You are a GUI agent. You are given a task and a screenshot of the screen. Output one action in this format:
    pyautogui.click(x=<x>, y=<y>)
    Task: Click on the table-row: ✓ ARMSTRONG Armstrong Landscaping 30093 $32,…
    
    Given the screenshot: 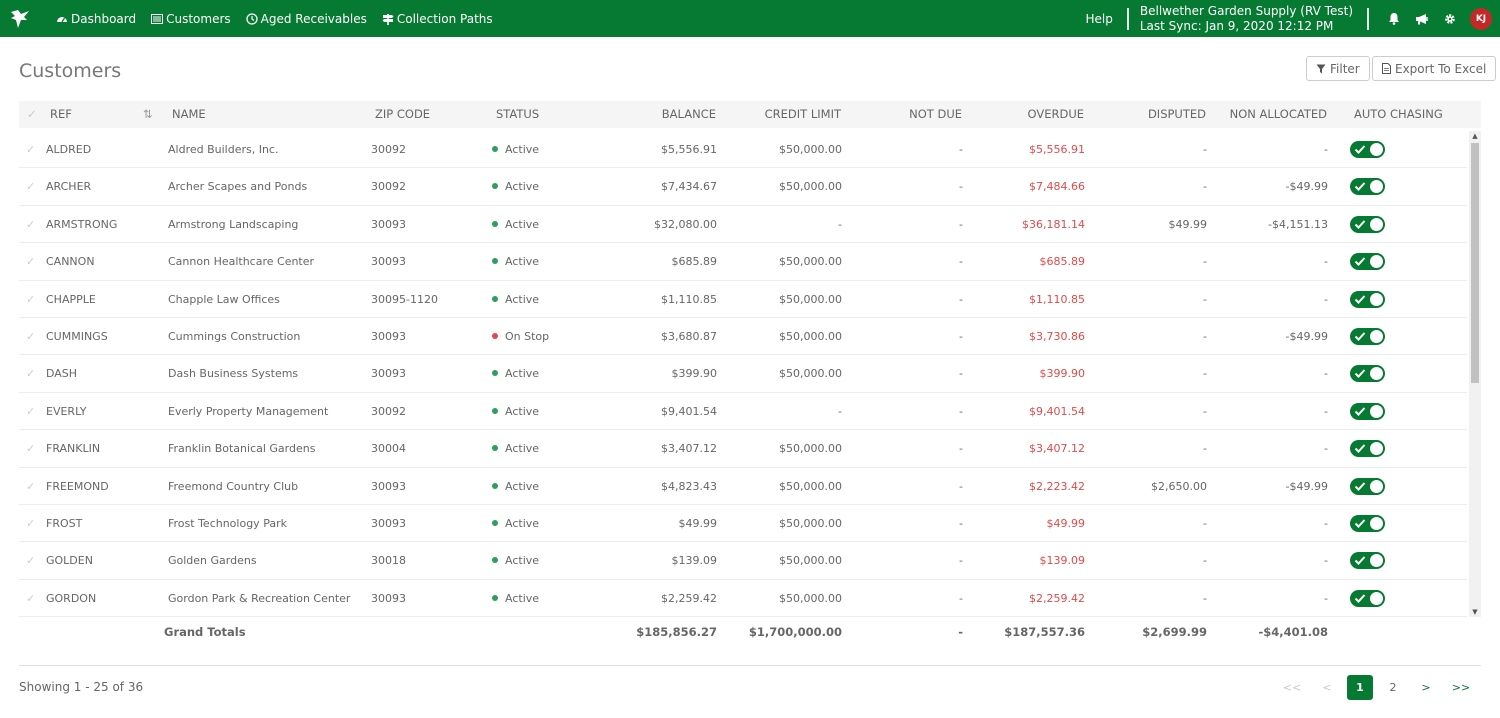 What is the action you would take?
    pyautogui.click(x=743, y=225)
    